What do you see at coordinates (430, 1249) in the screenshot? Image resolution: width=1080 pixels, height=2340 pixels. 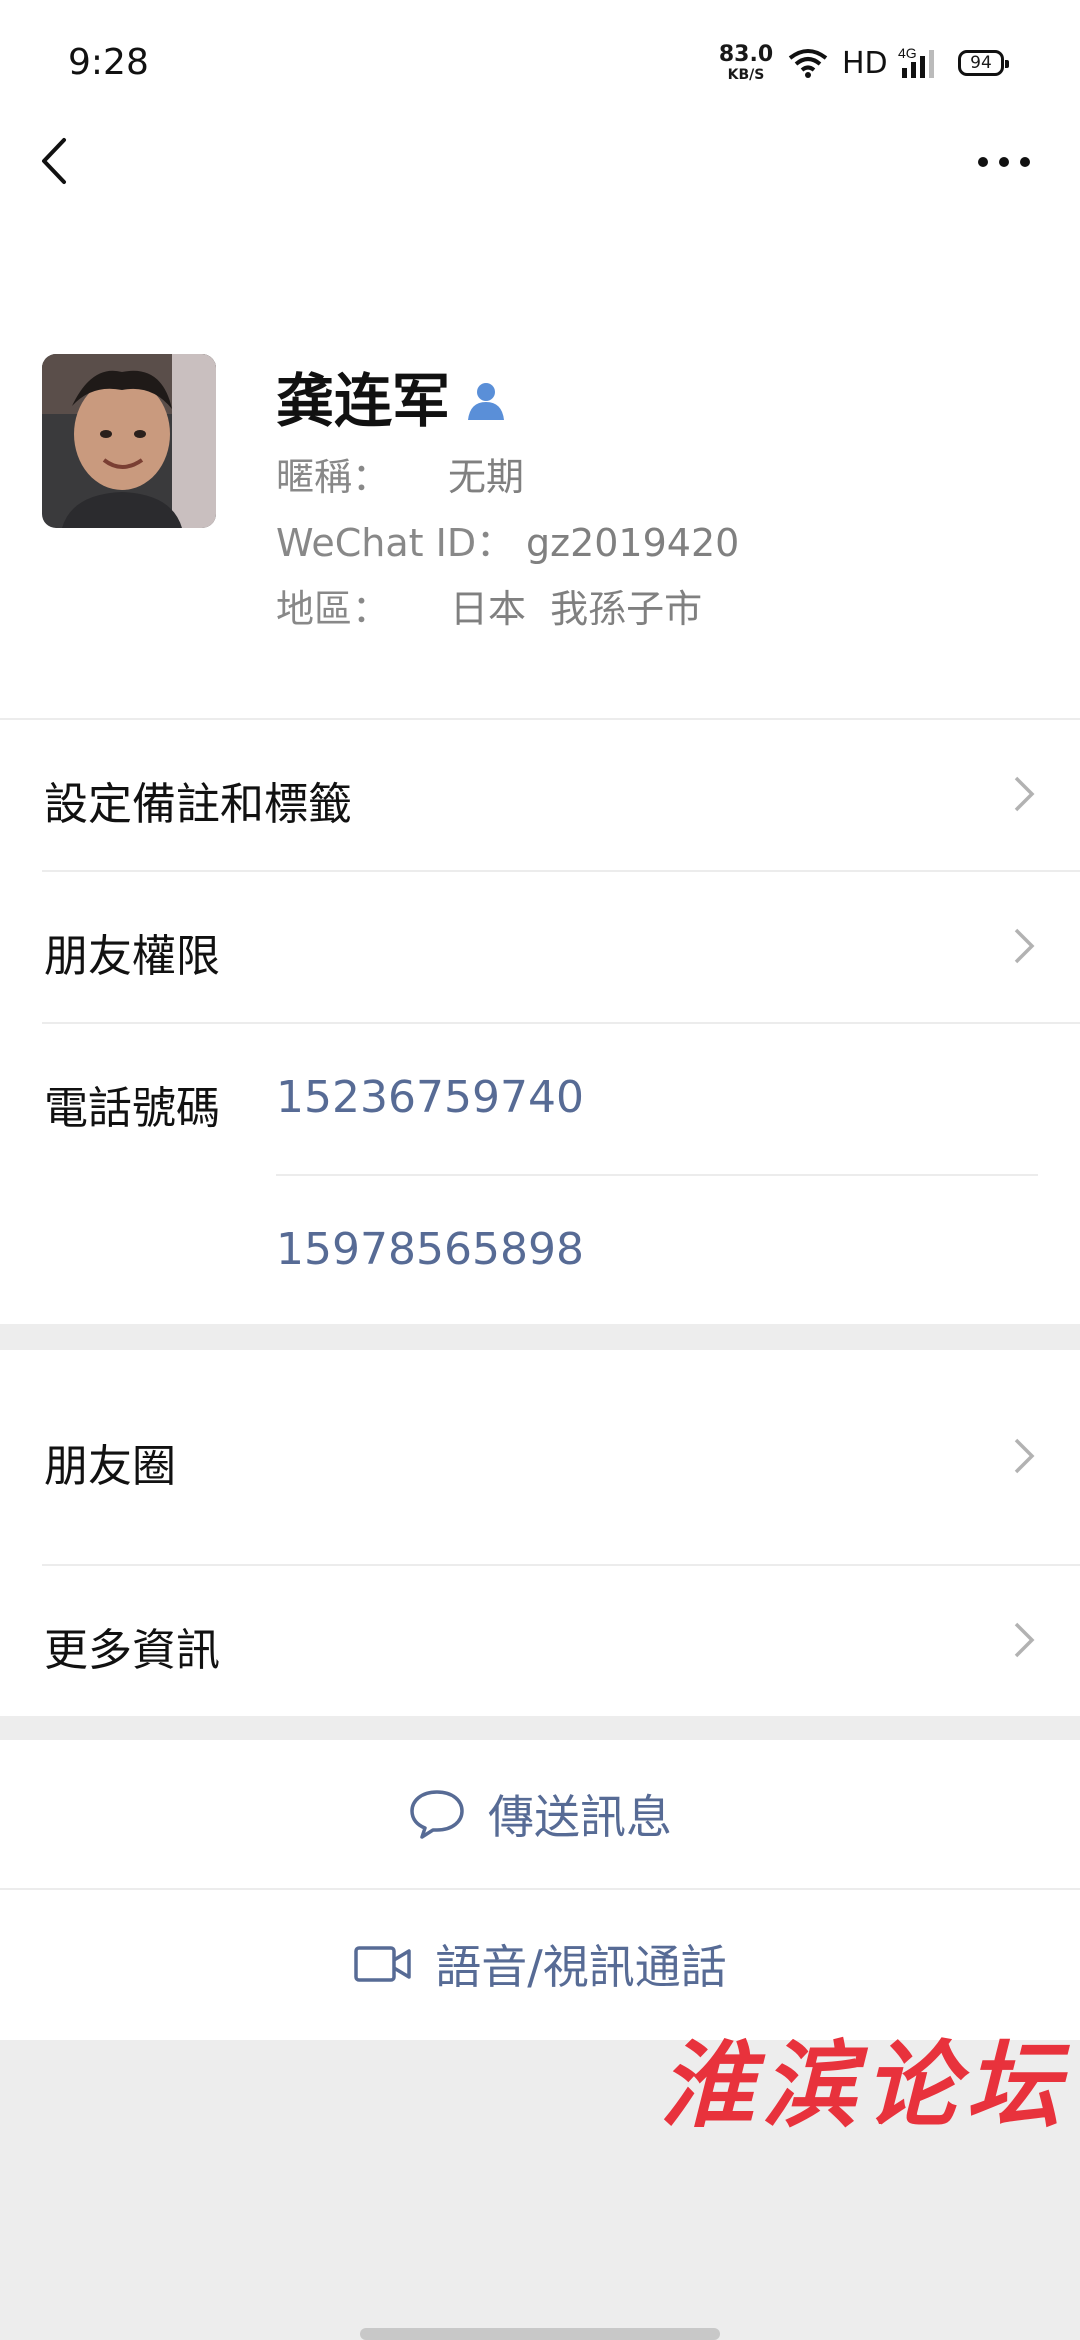 I see `phone-number-2: 15978565898` at bounding box center [430, 1249].